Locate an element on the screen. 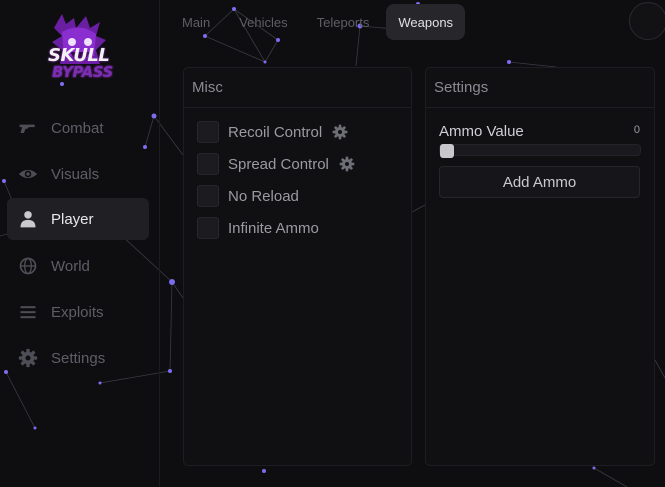 The image size is (665, 487). sidebar-item-label: Exploits is located at coordinates (77, 312).